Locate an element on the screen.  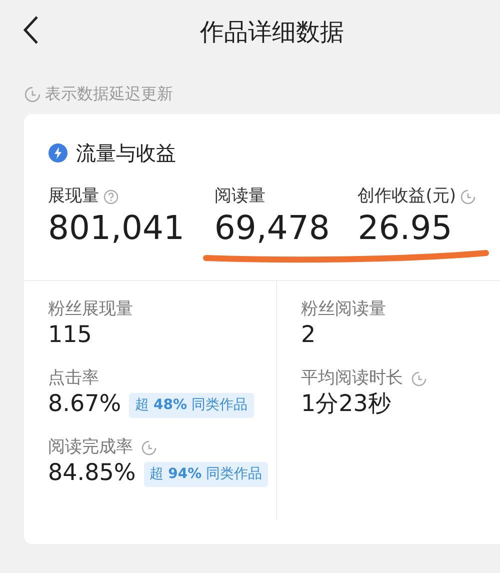
stat-label: 粉丝阅读量 is located at coordinates (343, 309).